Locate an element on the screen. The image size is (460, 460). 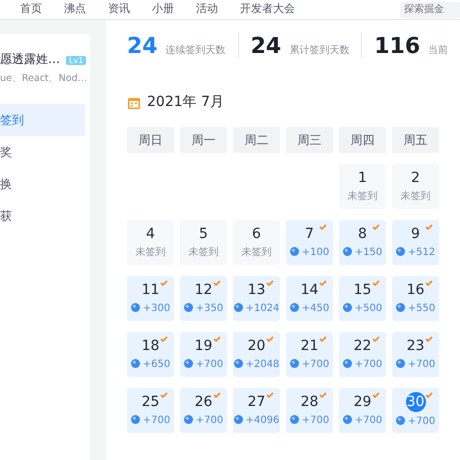
nav-link: 开发者大会 is located at coordinates (267, 9).